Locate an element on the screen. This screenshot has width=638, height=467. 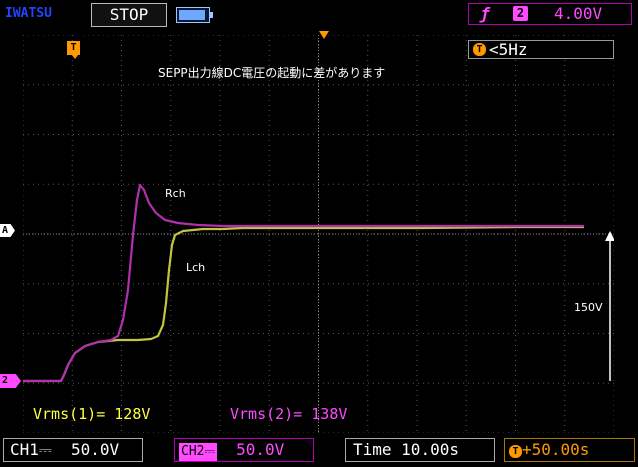
vrms2-measurement: Vrms(2)= 138V is located at coordinates (289, 414).